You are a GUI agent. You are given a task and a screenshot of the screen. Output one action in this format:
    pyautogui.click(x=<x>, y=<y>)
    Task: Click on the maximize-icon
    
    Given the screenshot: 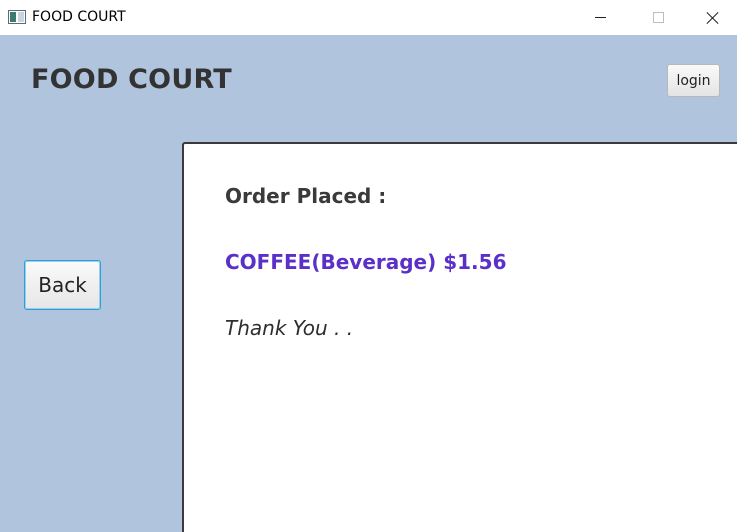 What is the action you would take?
    pyautogui.click(x=658, y=17)
    